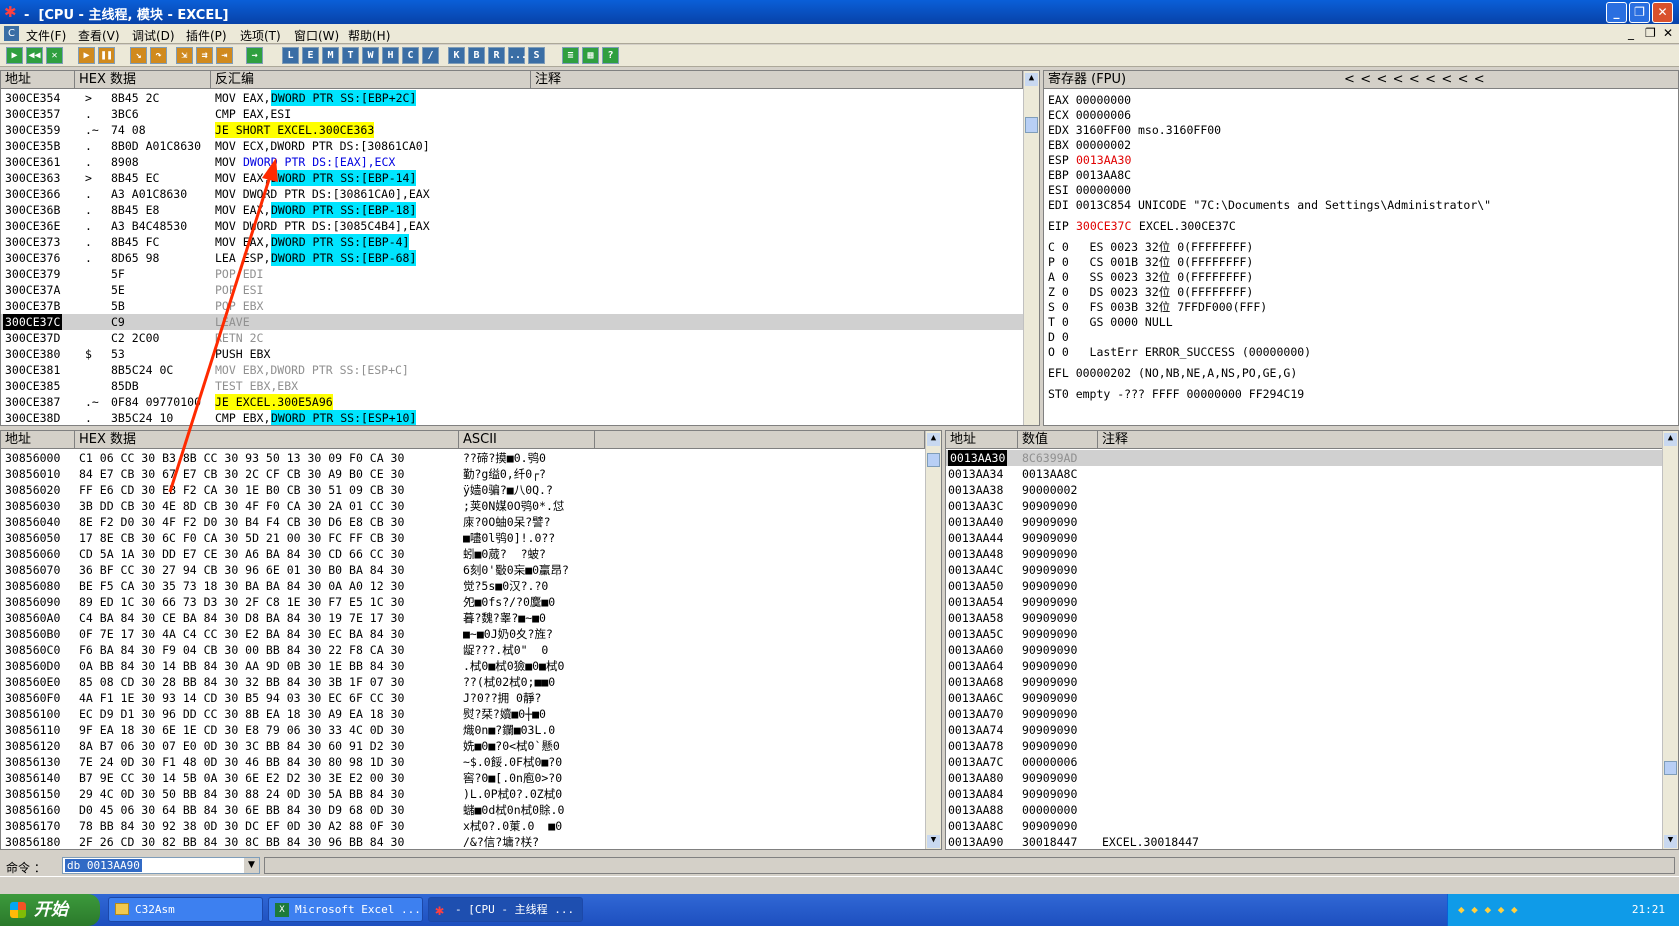 The image size is (1679, 926). Describe the element at coordinates (1358, 145) in the screenshot. I see `register-line: EBX 00000002` at that location.